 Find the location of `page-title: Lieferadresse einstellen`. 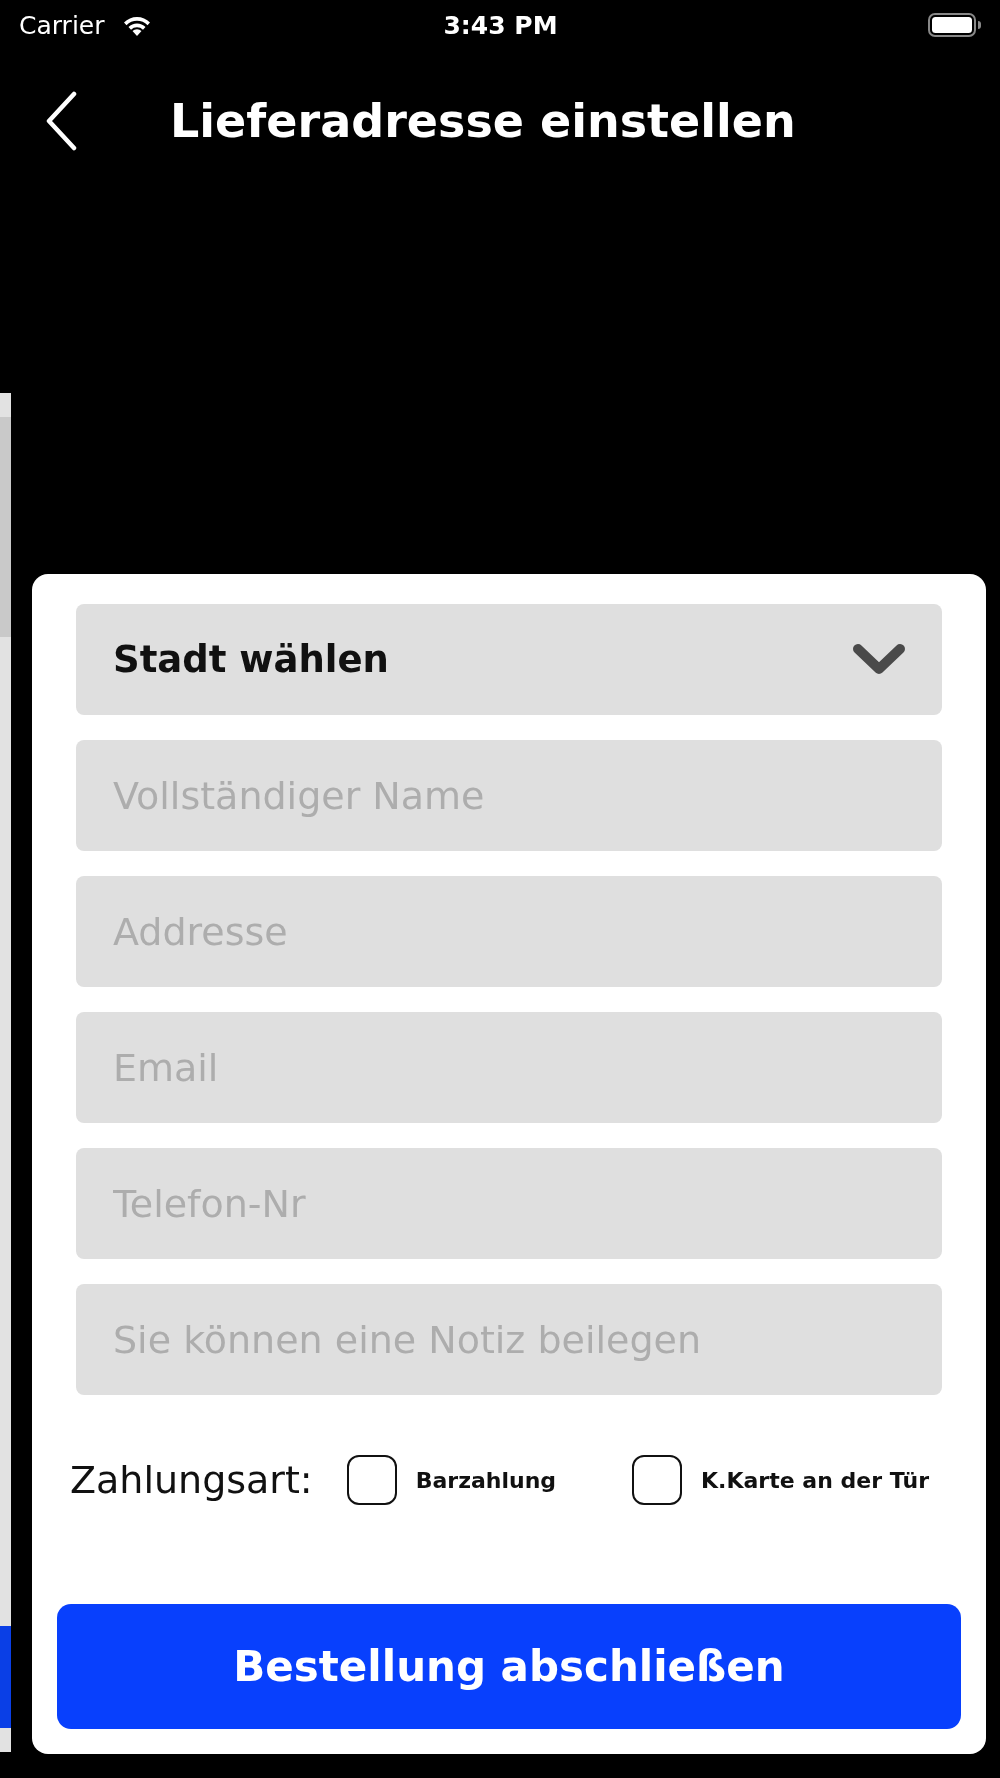

page-title: Lieferadresse einstellen is located at coordinates (483, 121).